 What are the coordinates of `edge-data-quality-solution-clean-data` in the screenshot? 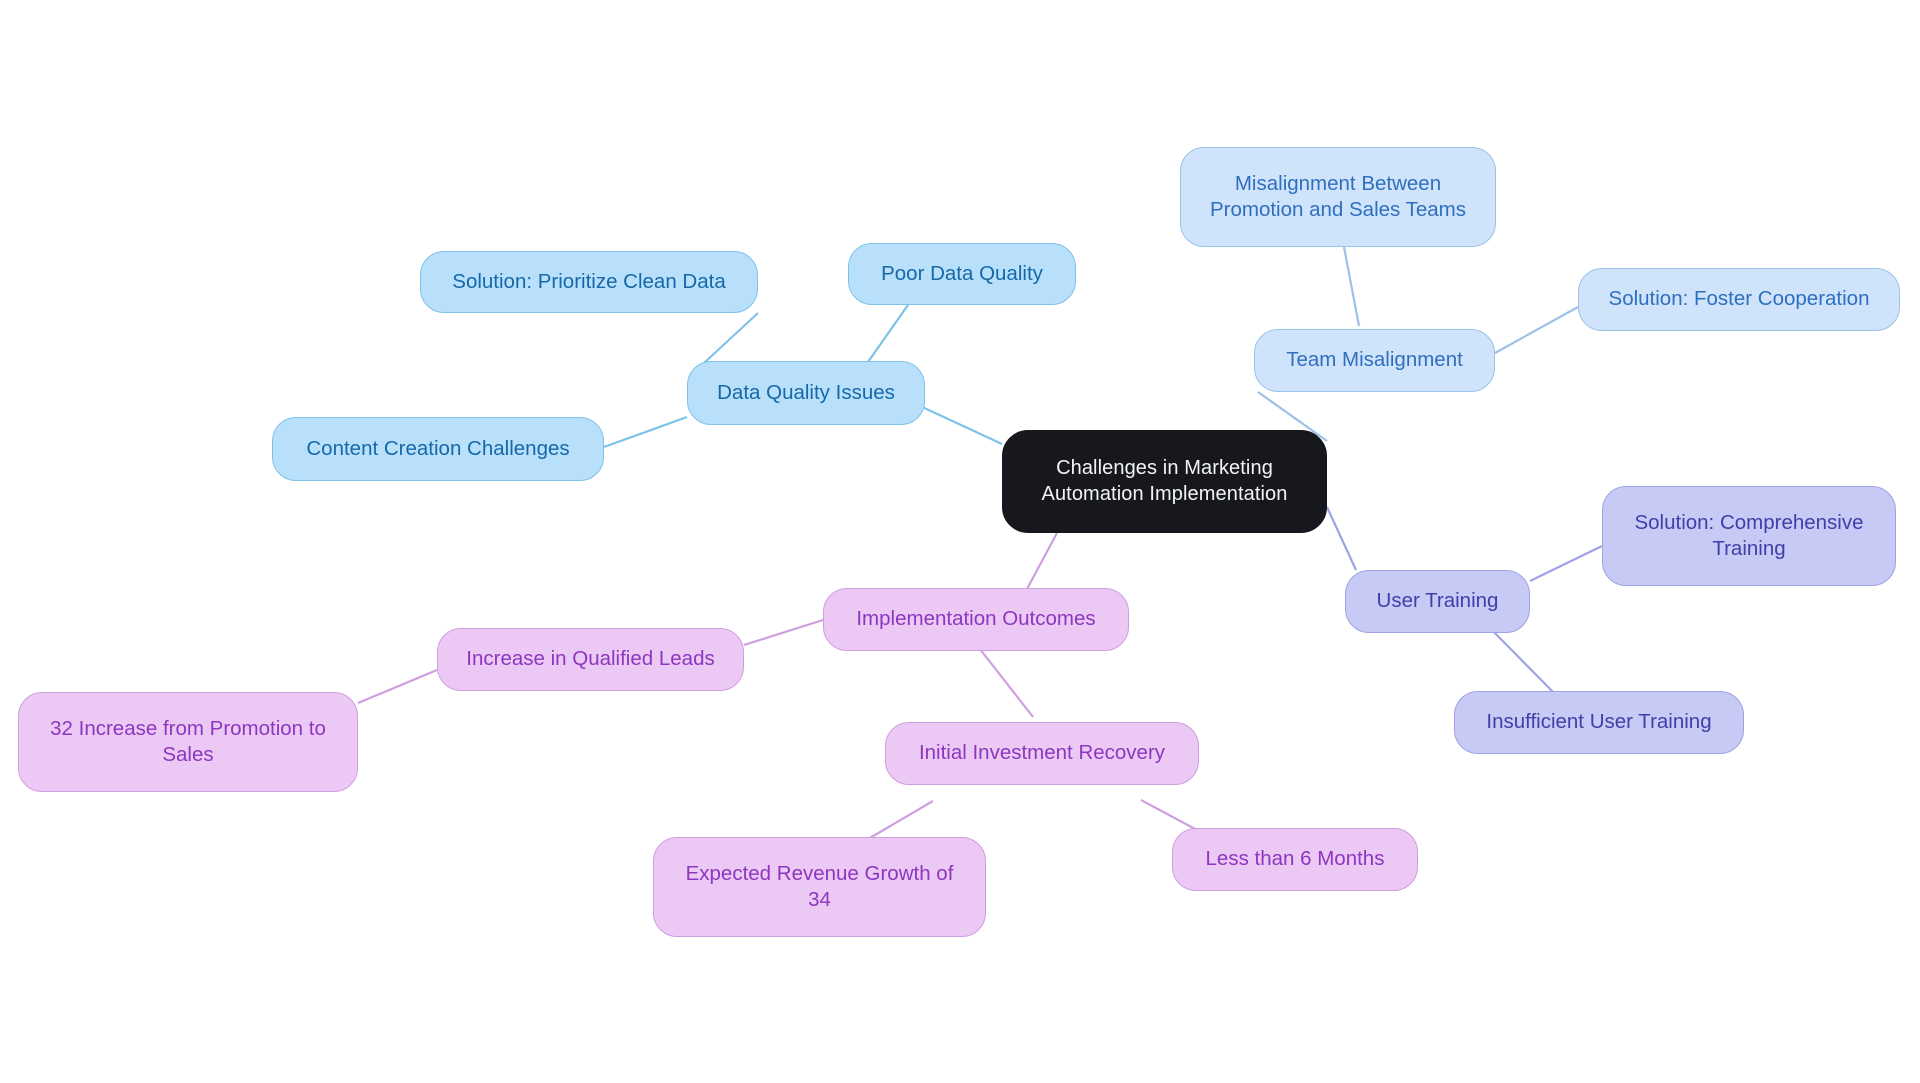 It's located at (731, 338).